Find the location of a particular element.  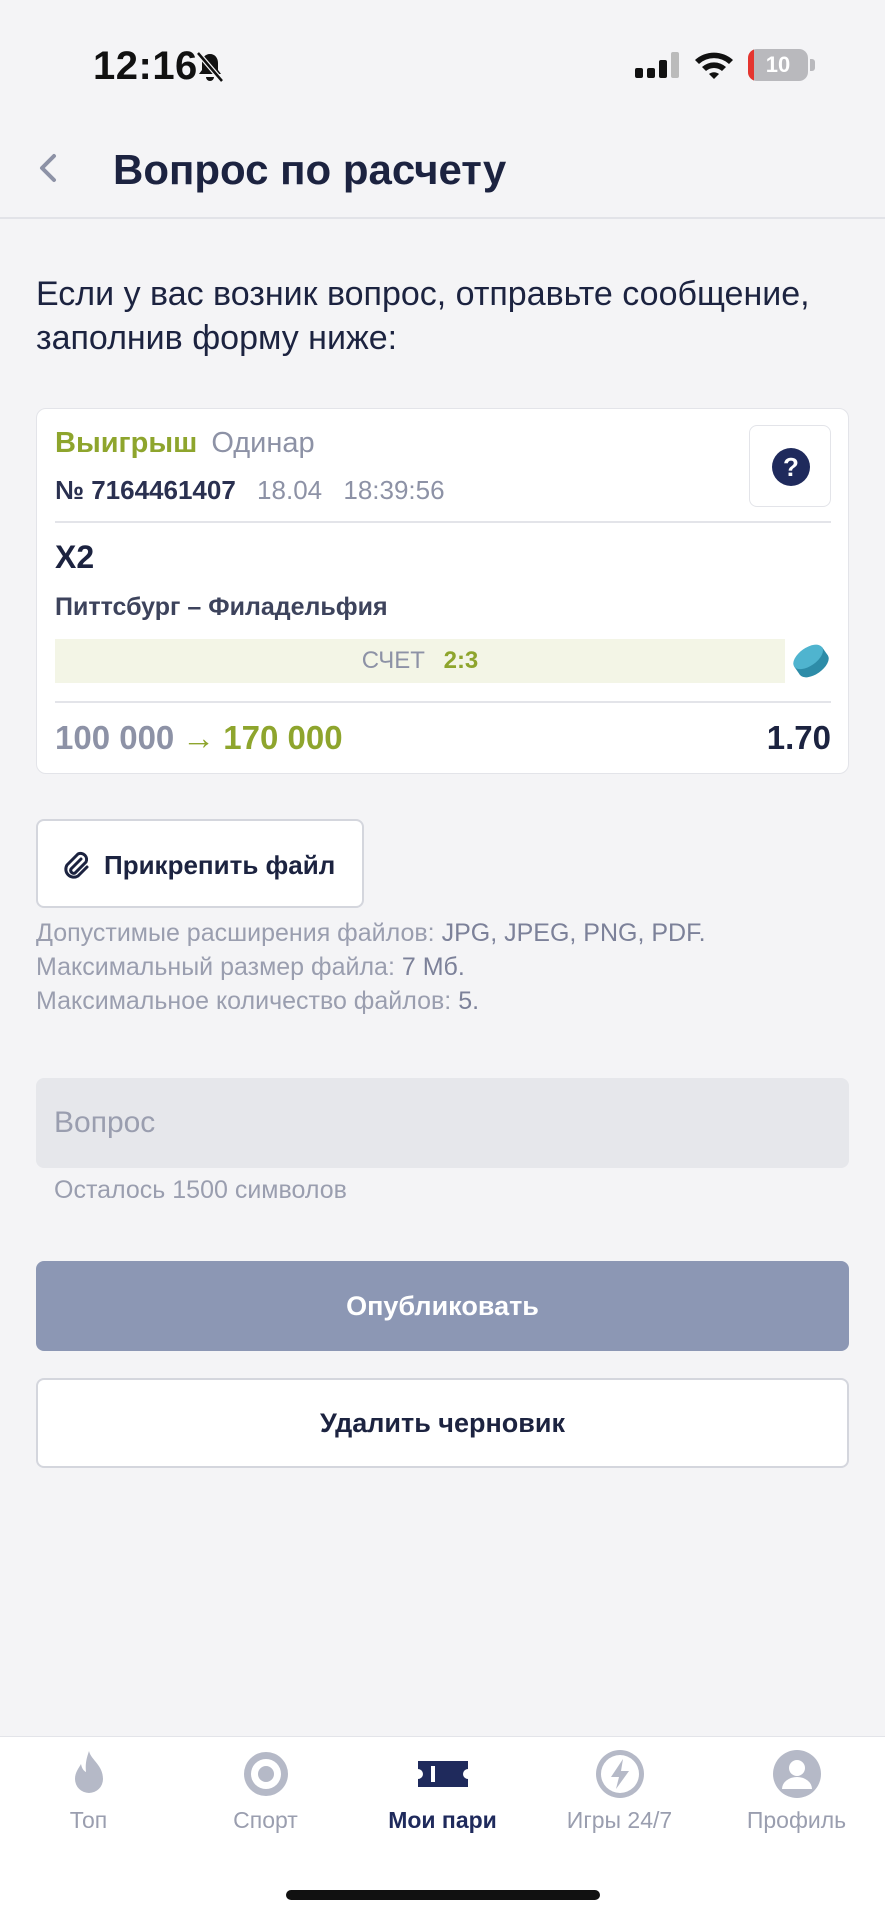

bet-outcome: X2 is located at coordinates (75, 557).